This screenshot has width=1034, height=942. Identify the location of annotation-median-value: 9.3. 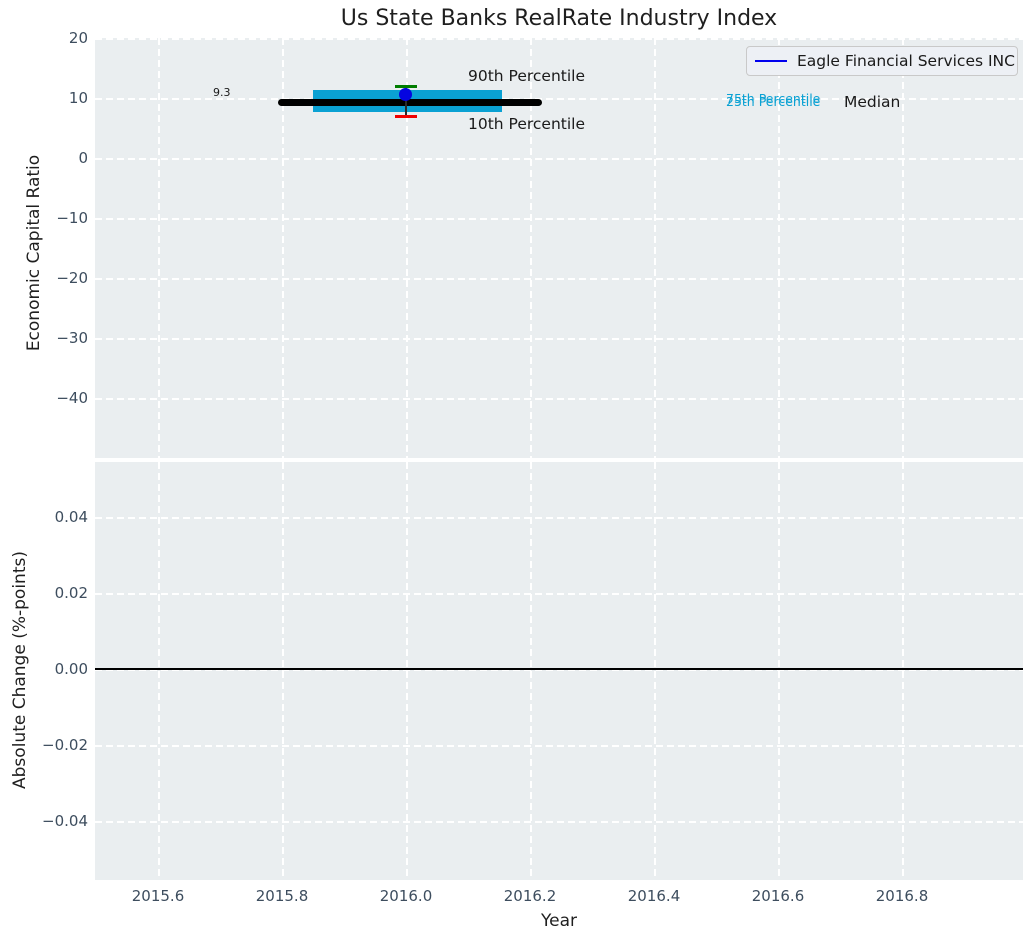
(222, 92).